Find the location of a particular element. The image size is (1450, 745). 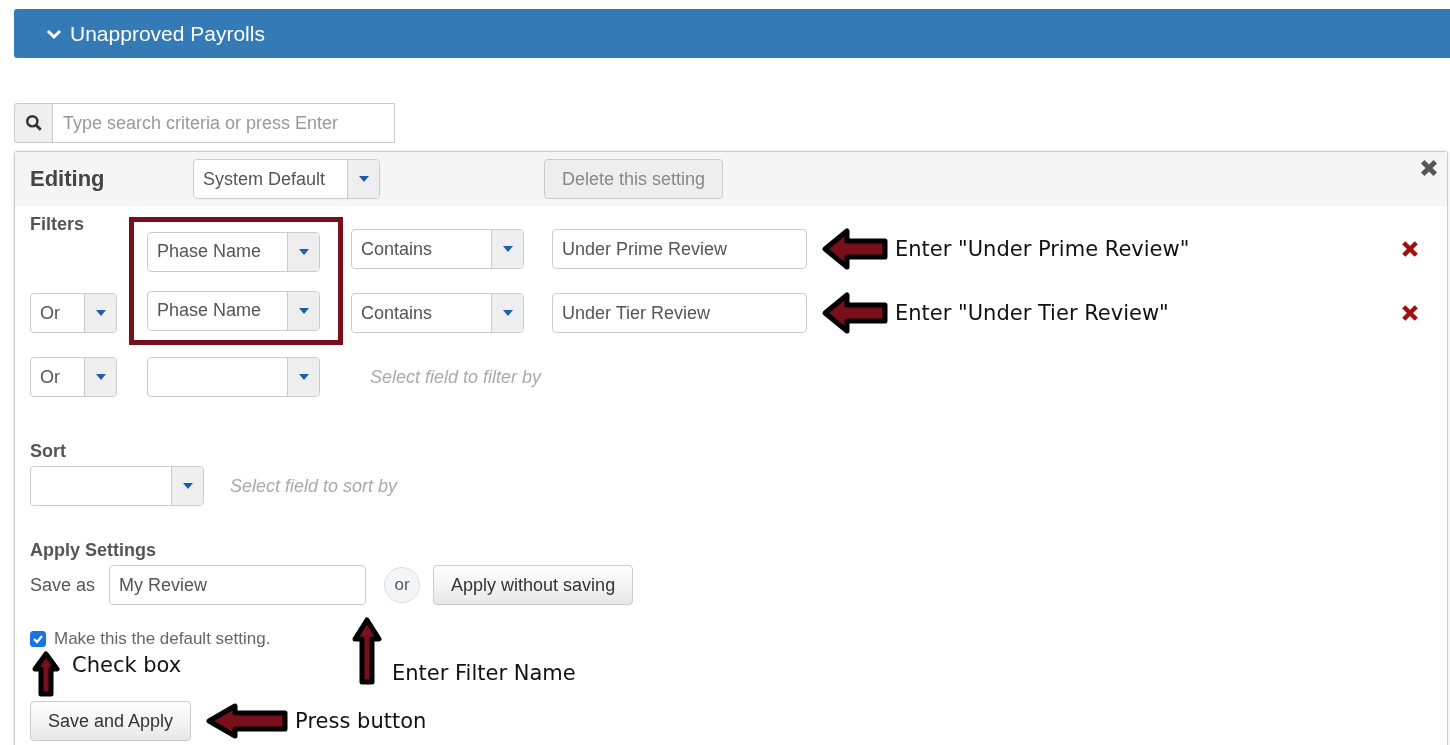

annotation-text: Enter Filter Name is located at coordinates (484, 673).